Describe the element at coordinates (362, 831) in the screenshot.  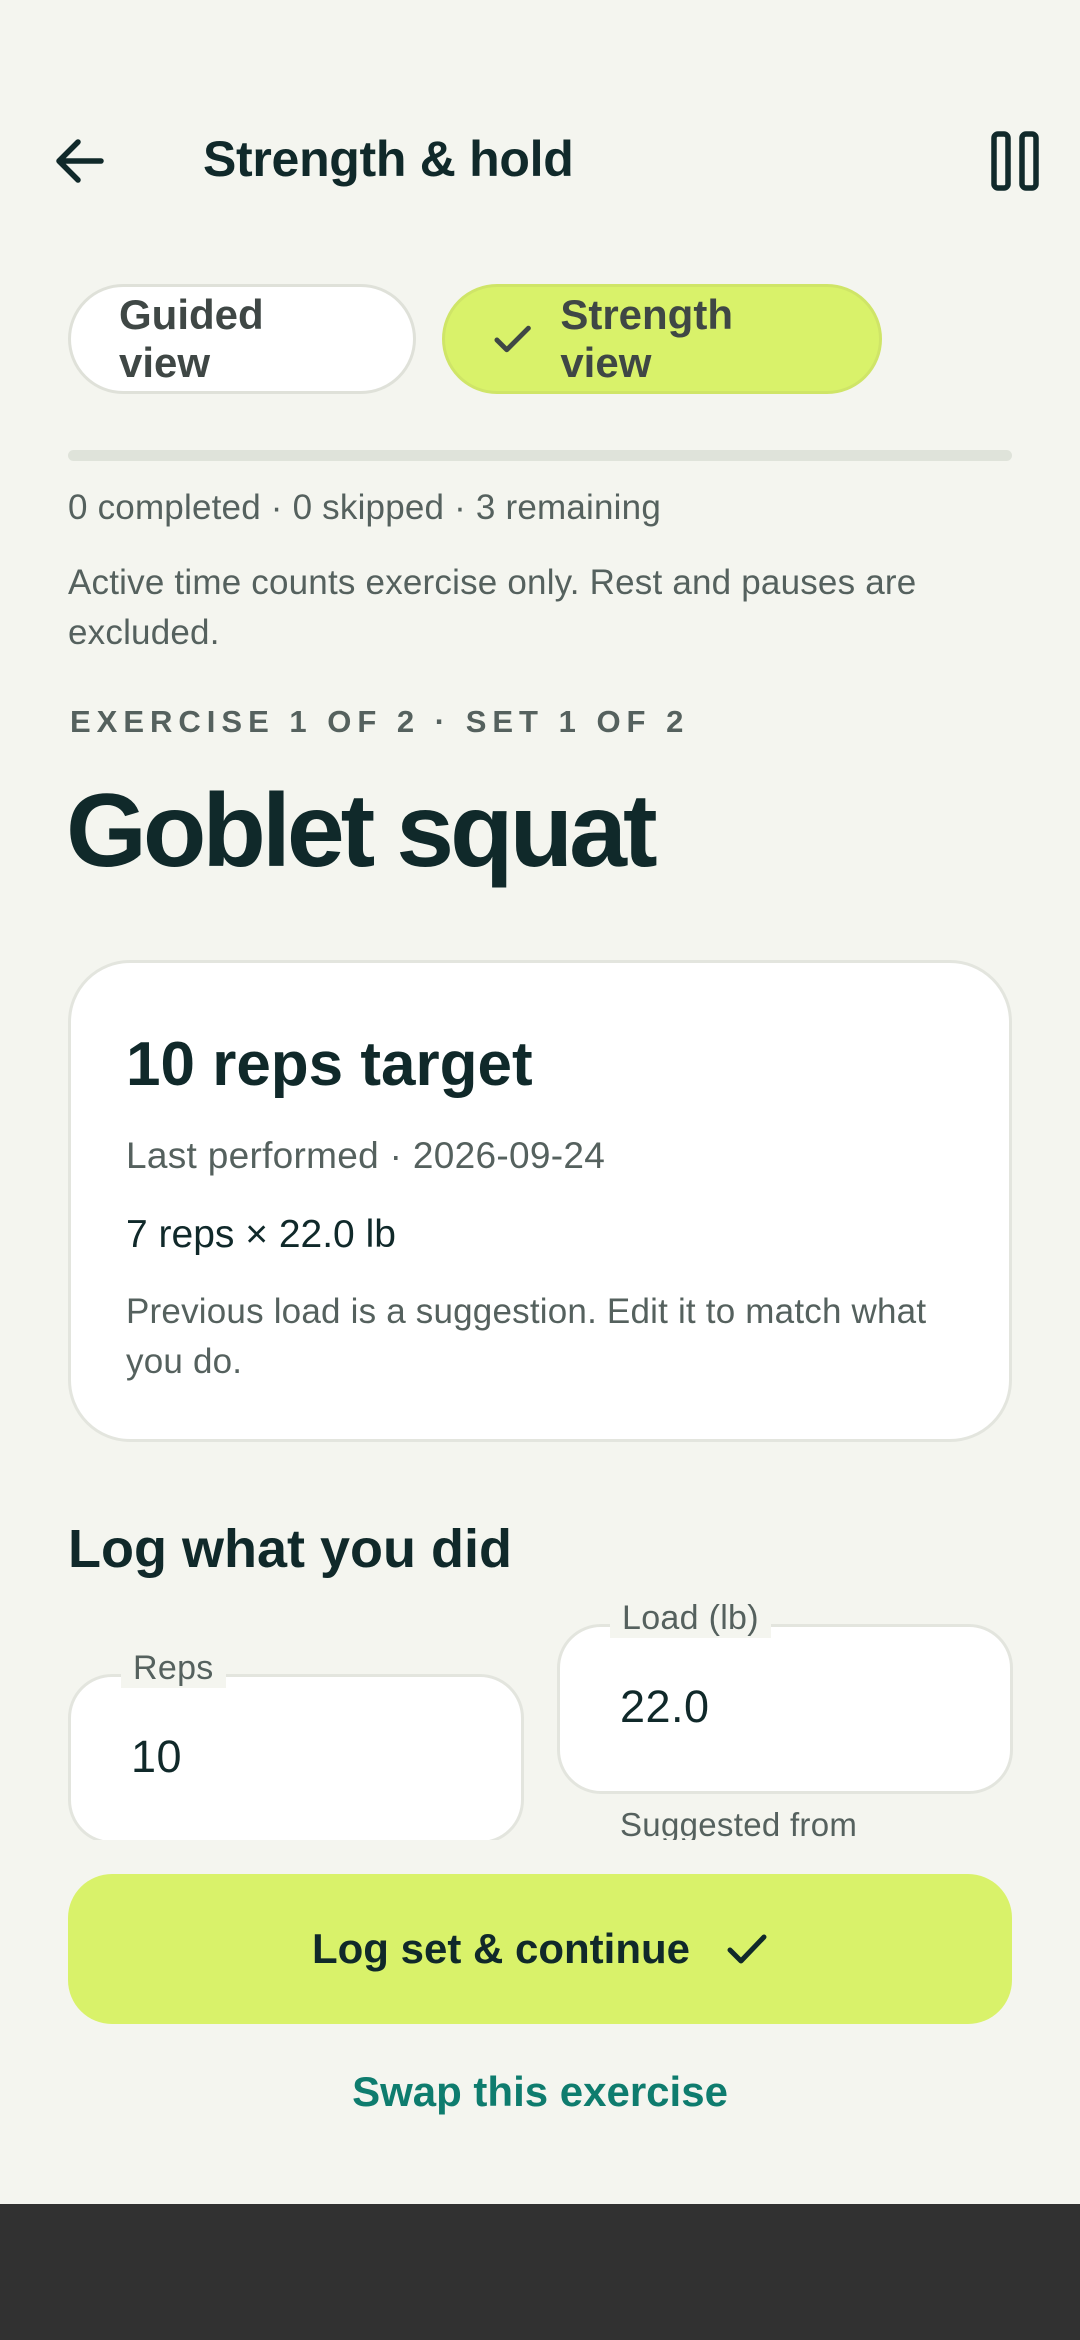
I see `exercise-name: Goblet squat` at that location.